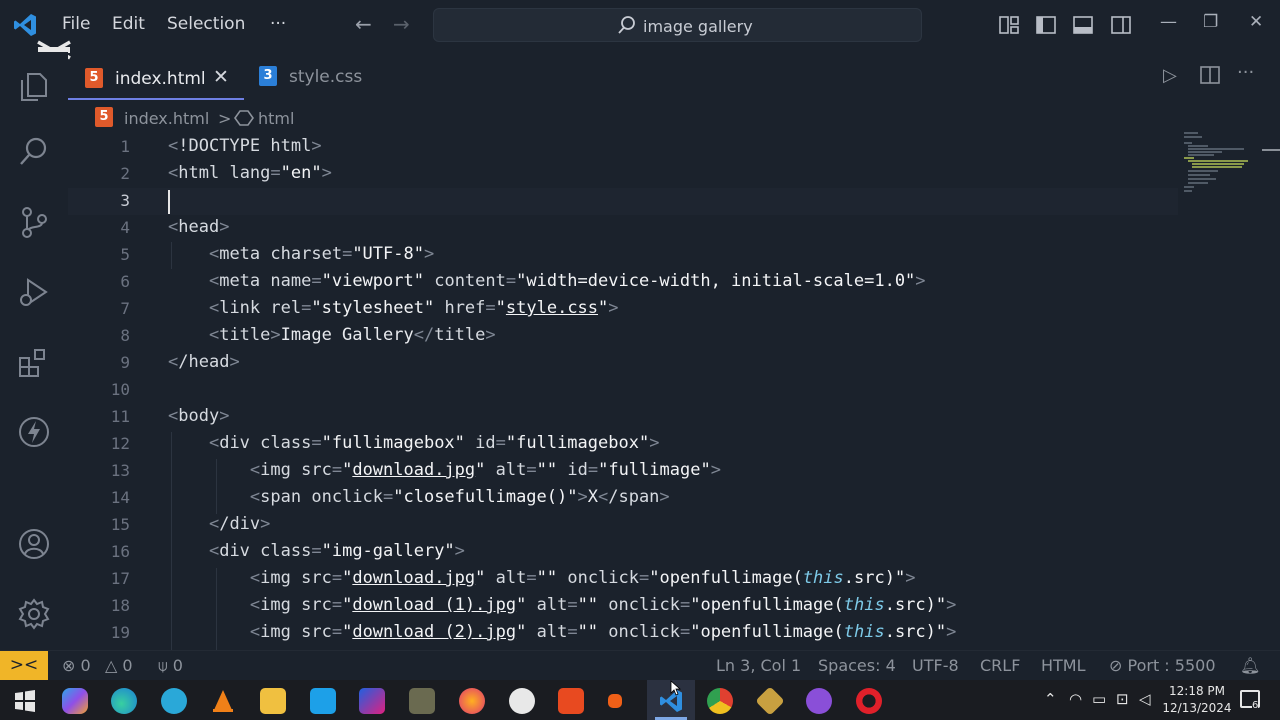 Image resolution: width=1280 pixels, height=720 pixels. I want to click on firefox-icon, so click(472, 701).